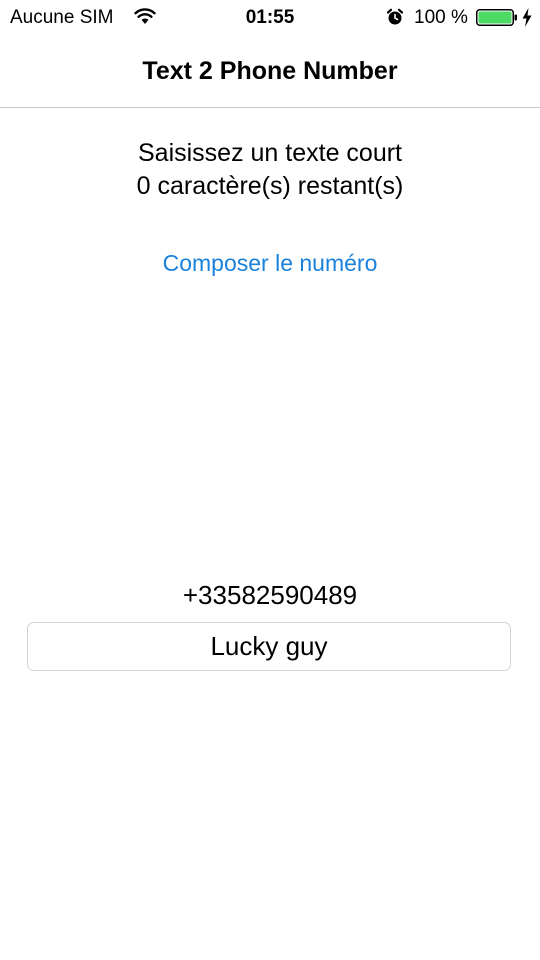 The height and width of the screenshot is (960, 540). What do you see at coordinates (441, 17) in the screenshot?
I see `battery-percentage: 100 %` at bounding box center [441, 17].